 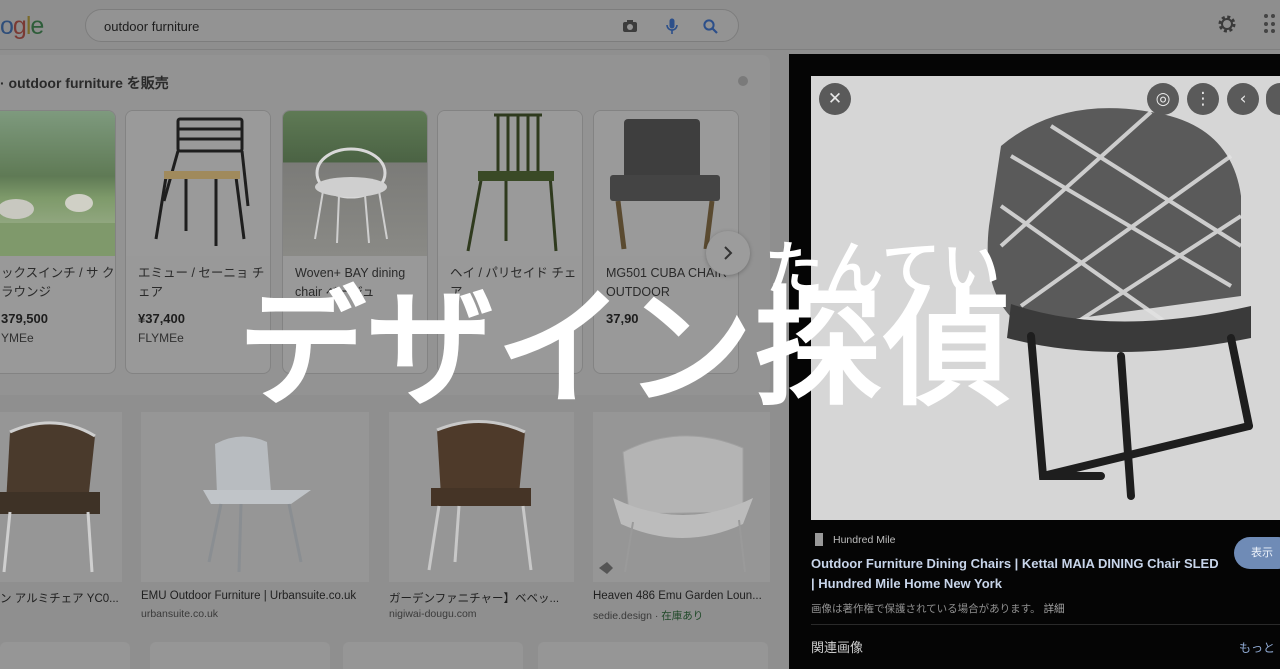 What do you see at coordinates (354, 26) in the screenshot?
I see `search-input` at bounding box center [354, 26].